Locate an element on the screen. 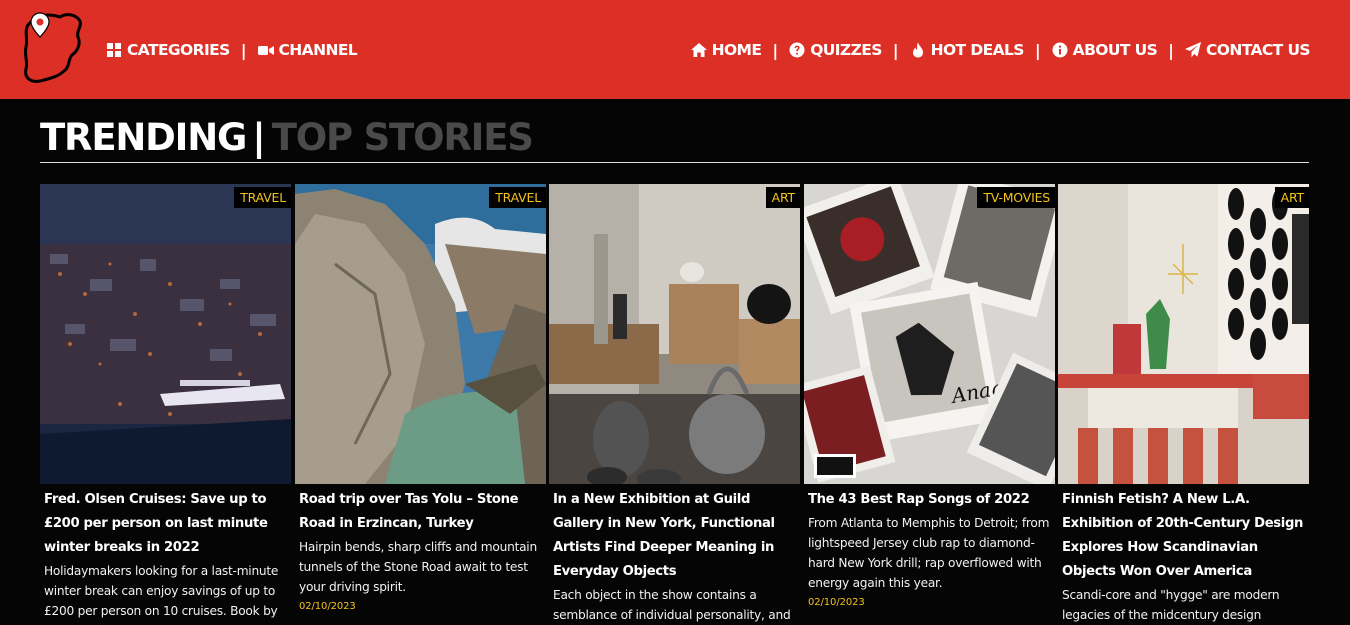 This screenshot has height=625, width=1350. nav-quizzes: QUIZZES is located at coordinates (835, 50).